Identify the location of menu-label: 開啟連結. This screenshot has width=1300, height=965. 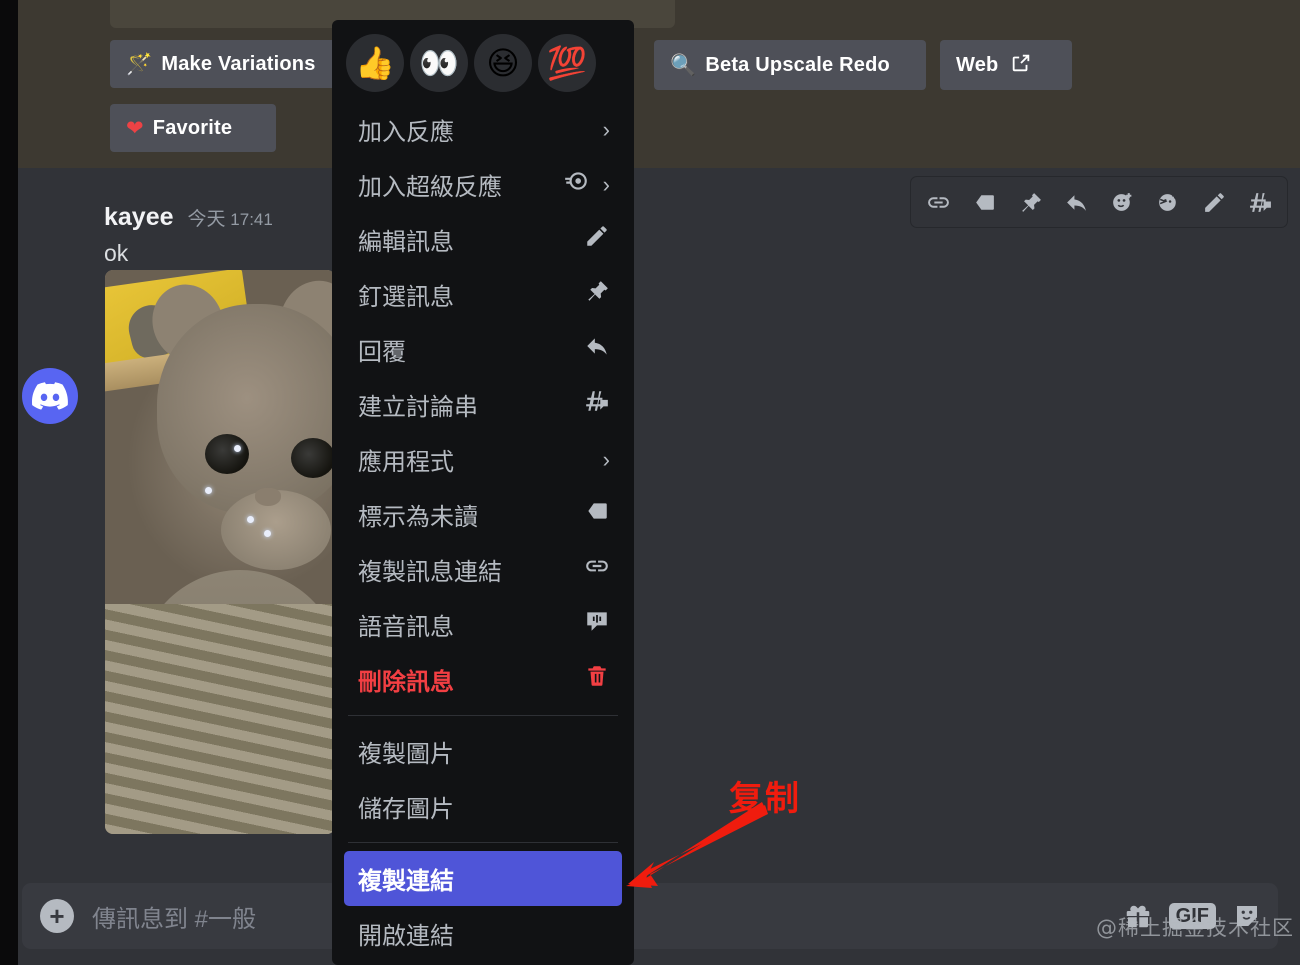
(406, 936).